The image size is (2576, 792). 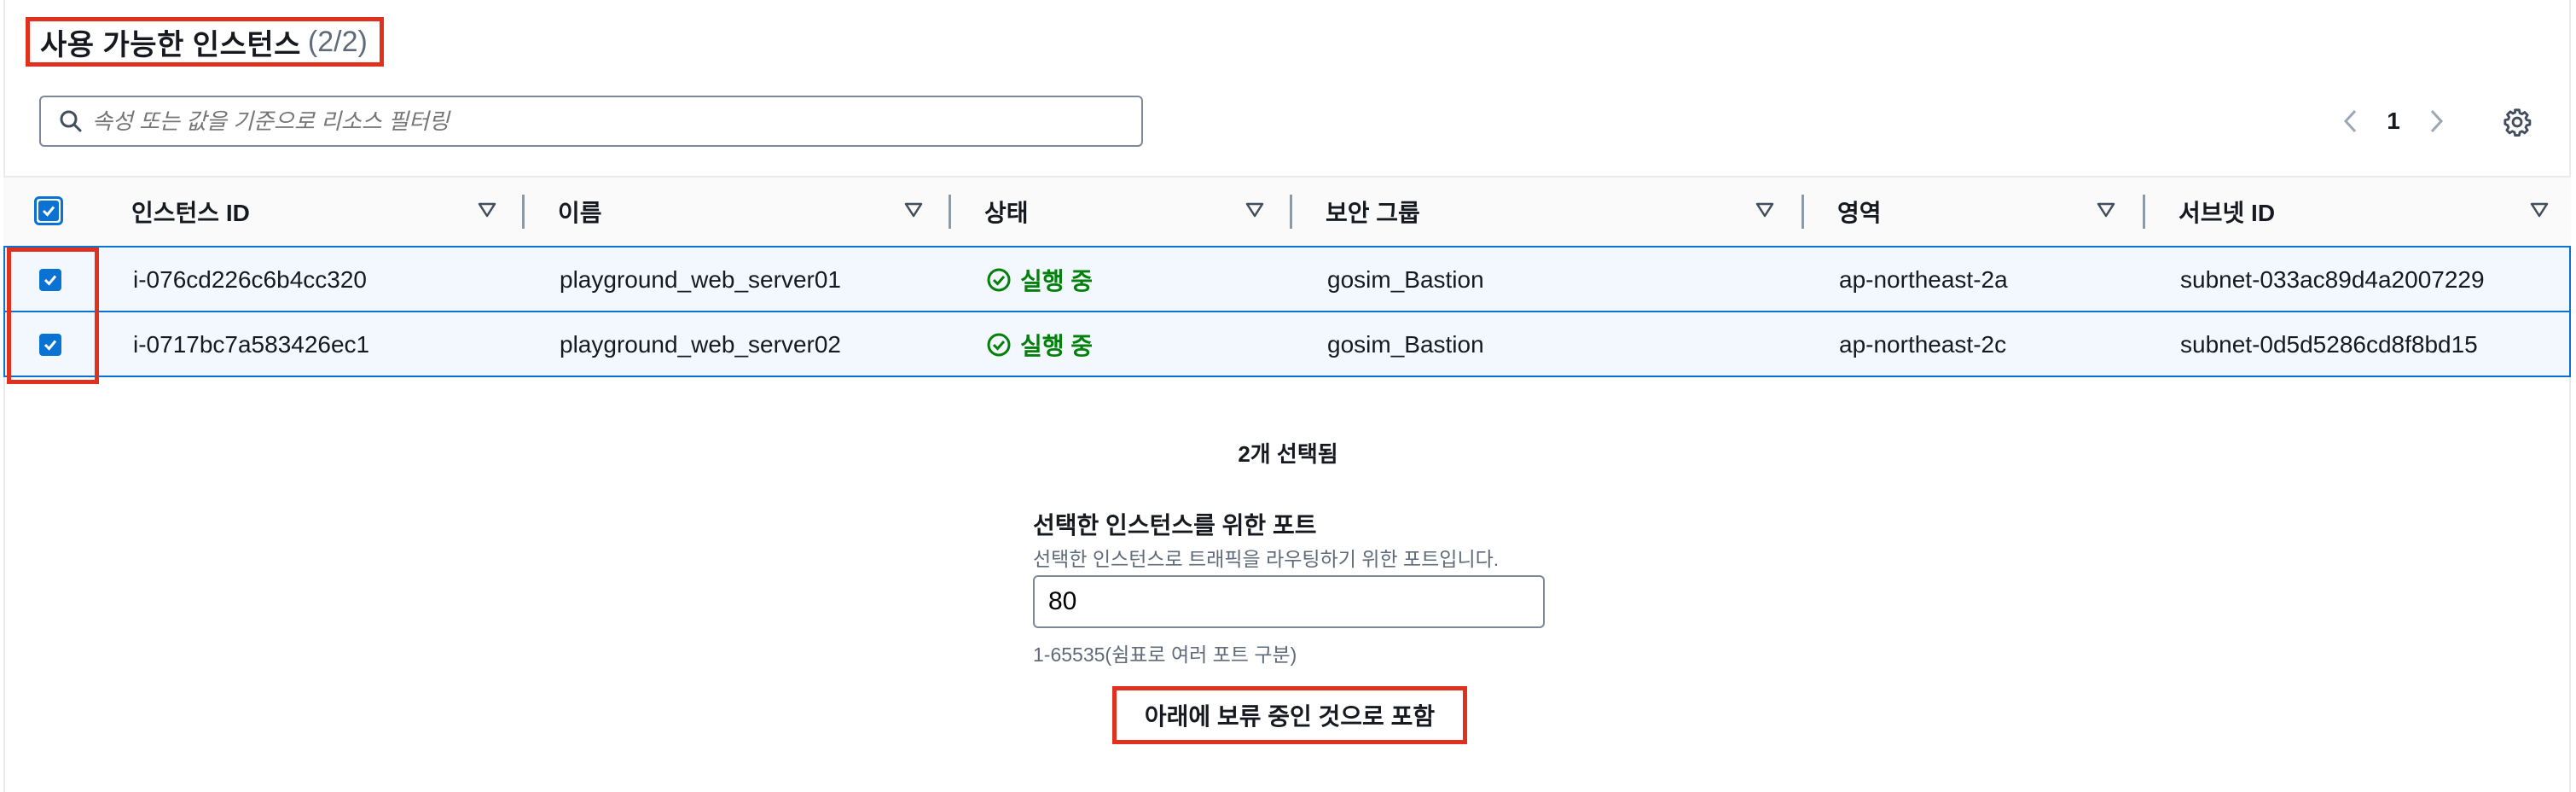 I want to click on column-header-zone: 영역, so click(x=1859, y=212).